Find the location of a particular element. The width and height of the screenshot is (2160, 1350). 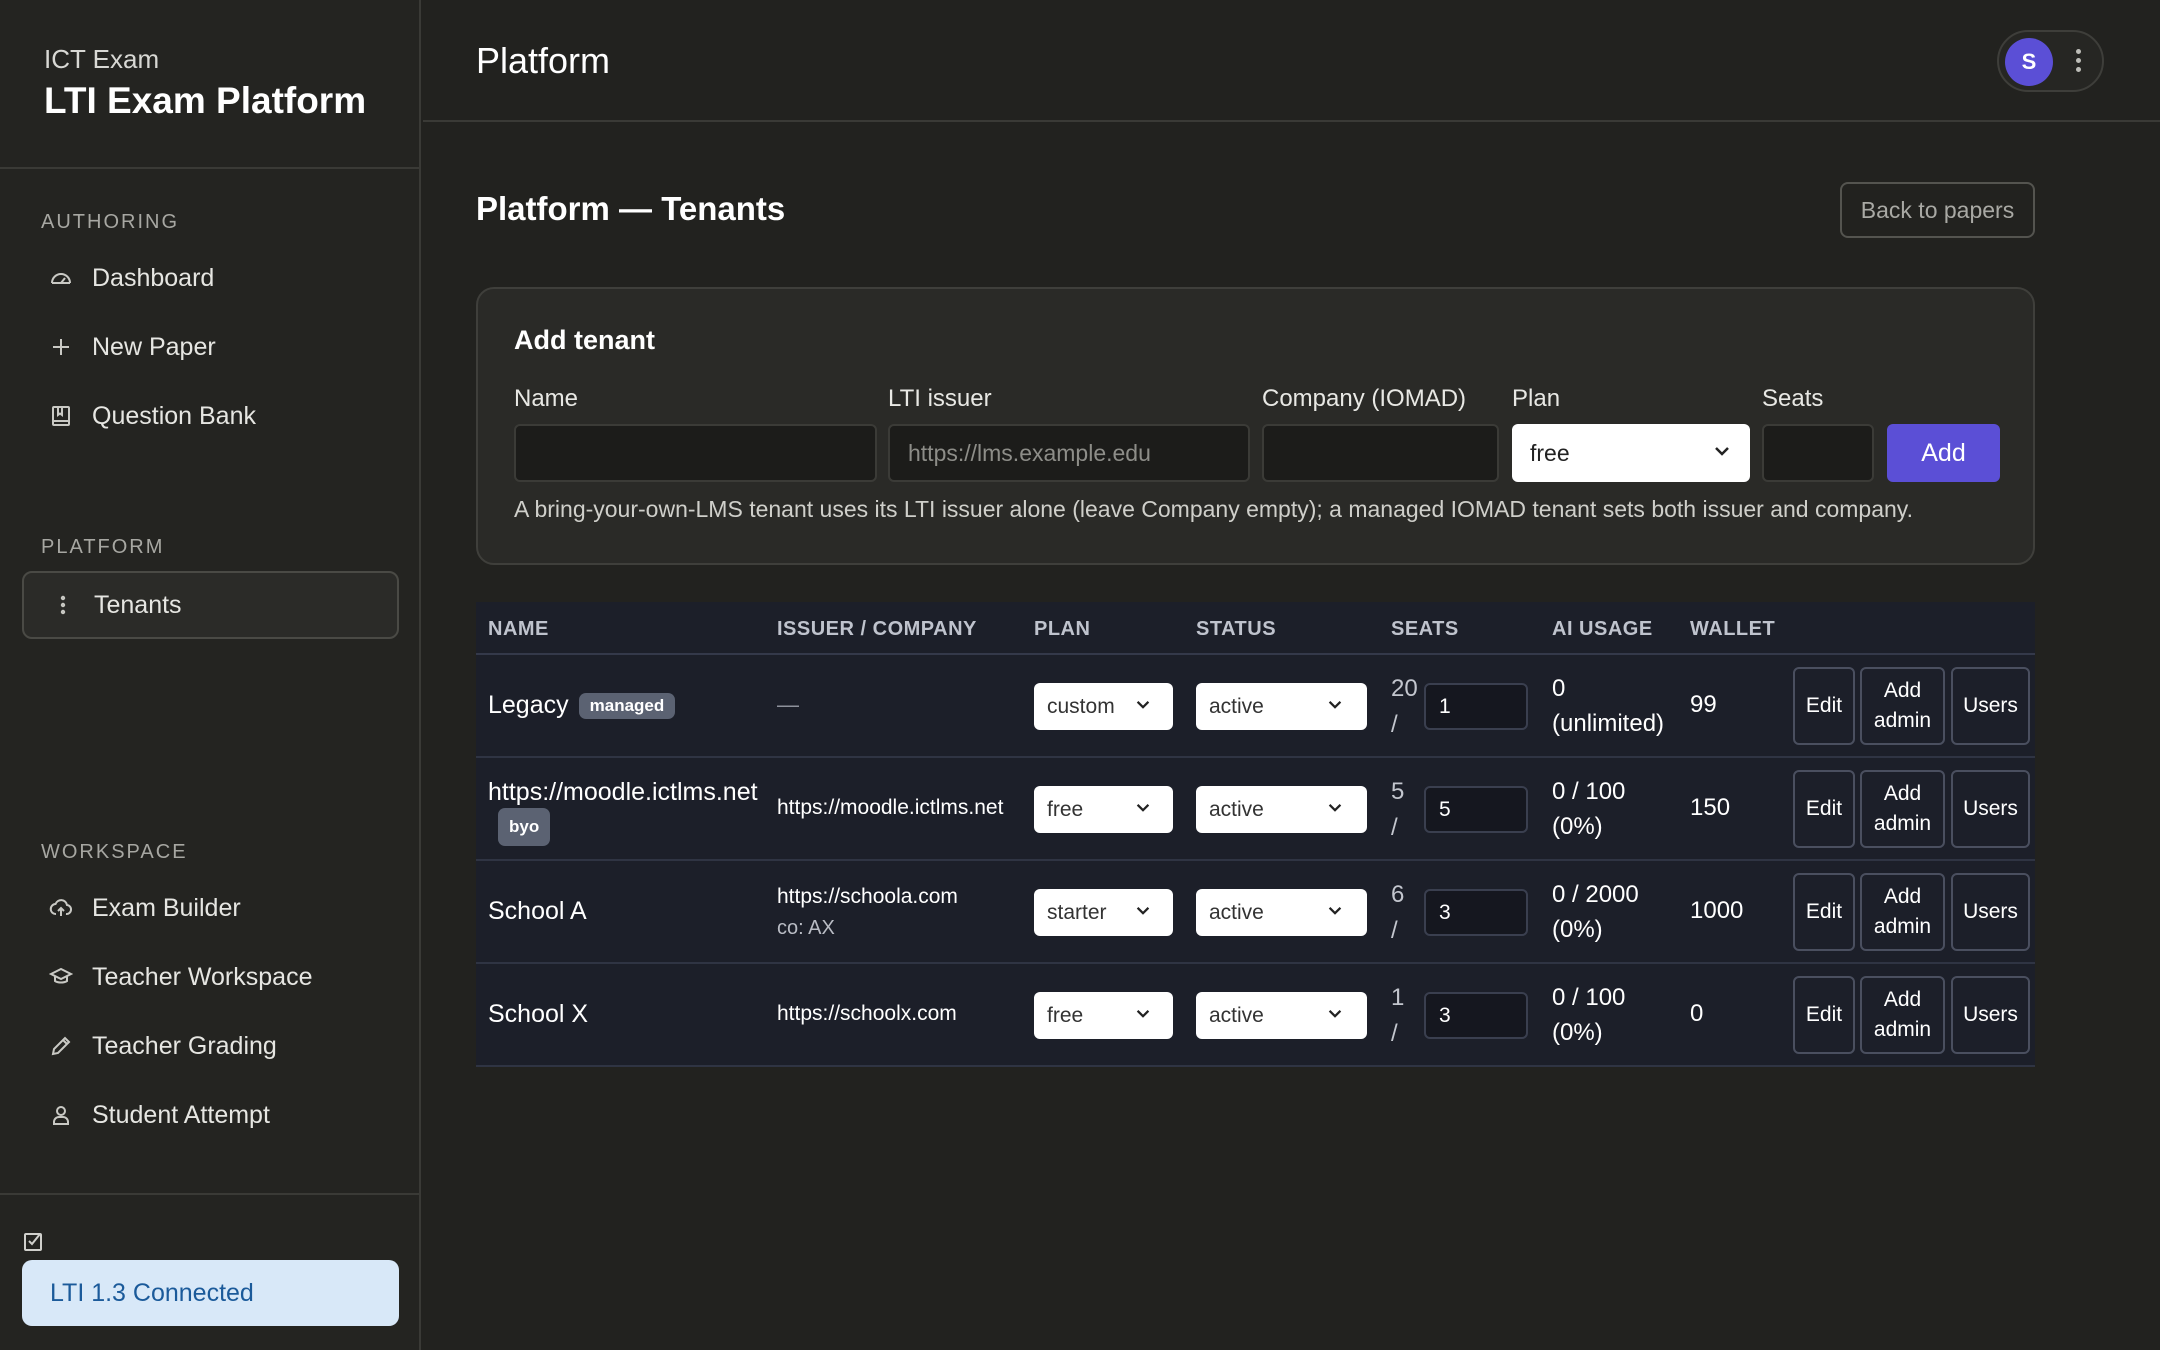

seats-used-value: 5 is located at coordinates (1398, 791).